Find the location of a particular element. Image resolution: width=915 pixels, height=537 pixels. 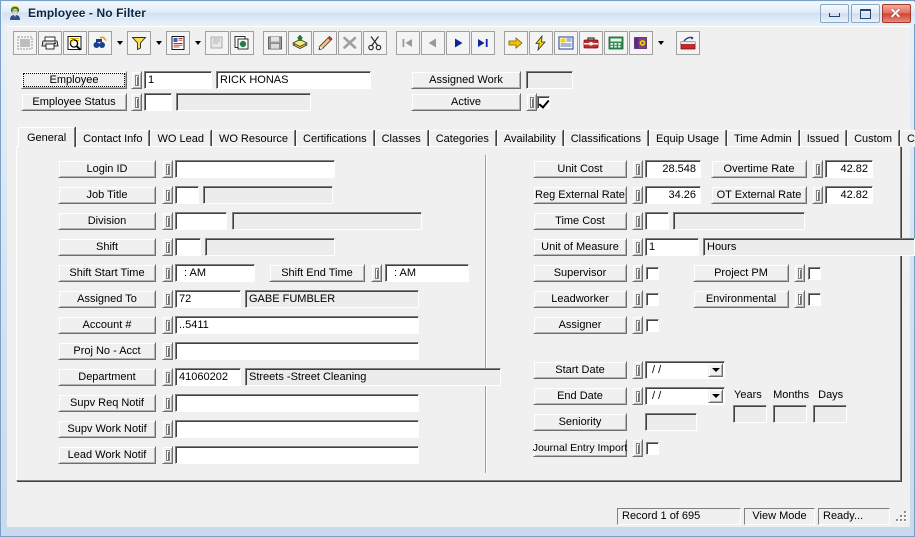

previous-record-icon is located at coordinates (433, 42).